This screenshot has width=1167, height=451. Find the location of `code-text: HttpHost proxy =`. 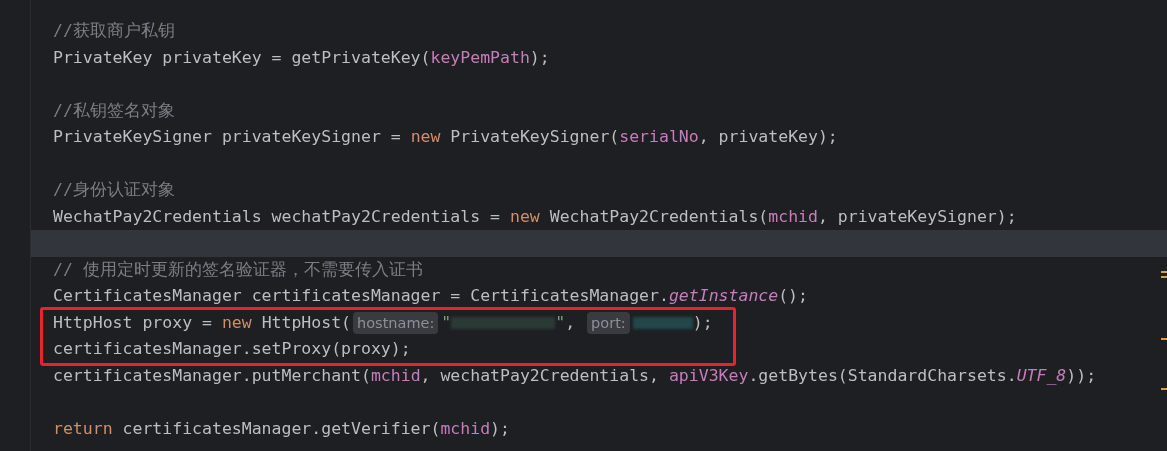

code-text: HttpHost proxy = is located at coordinates (133, 322).